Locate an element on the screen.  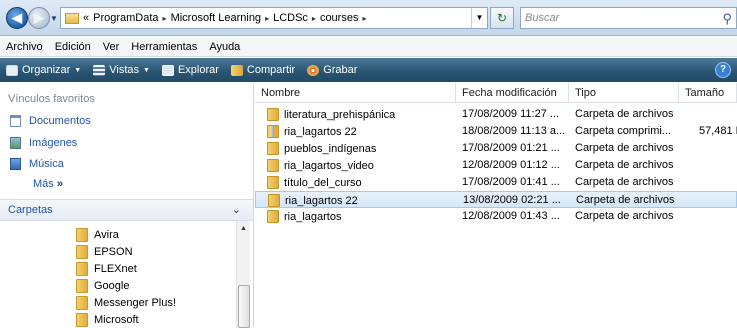
file-size: 57,481 K is located at coordinates (717, 131).